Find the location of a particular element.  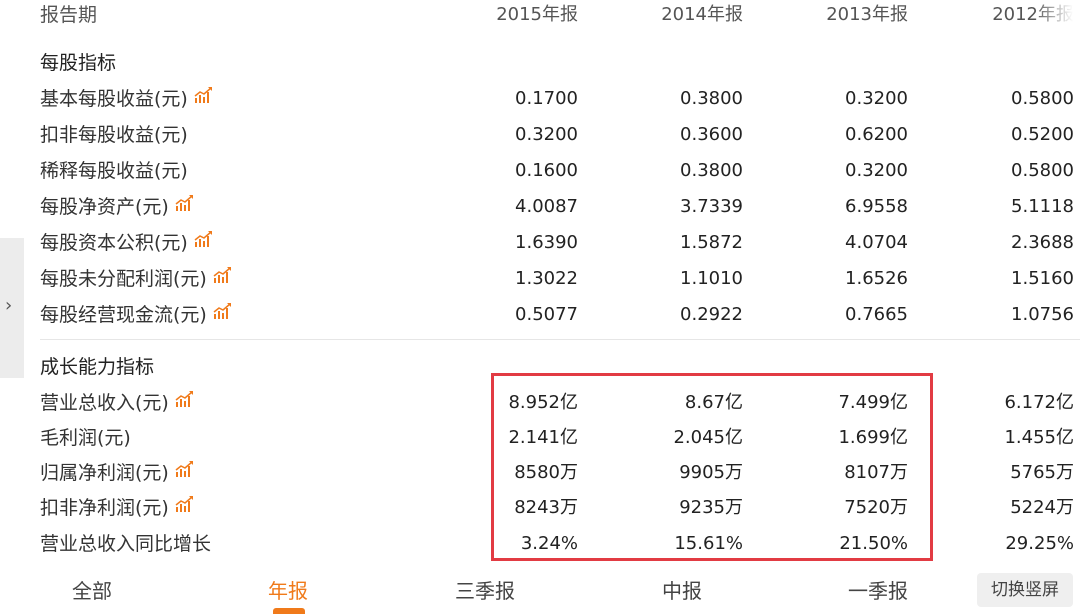

cell-value: 29.25% is located at coordinates (1039, 543).